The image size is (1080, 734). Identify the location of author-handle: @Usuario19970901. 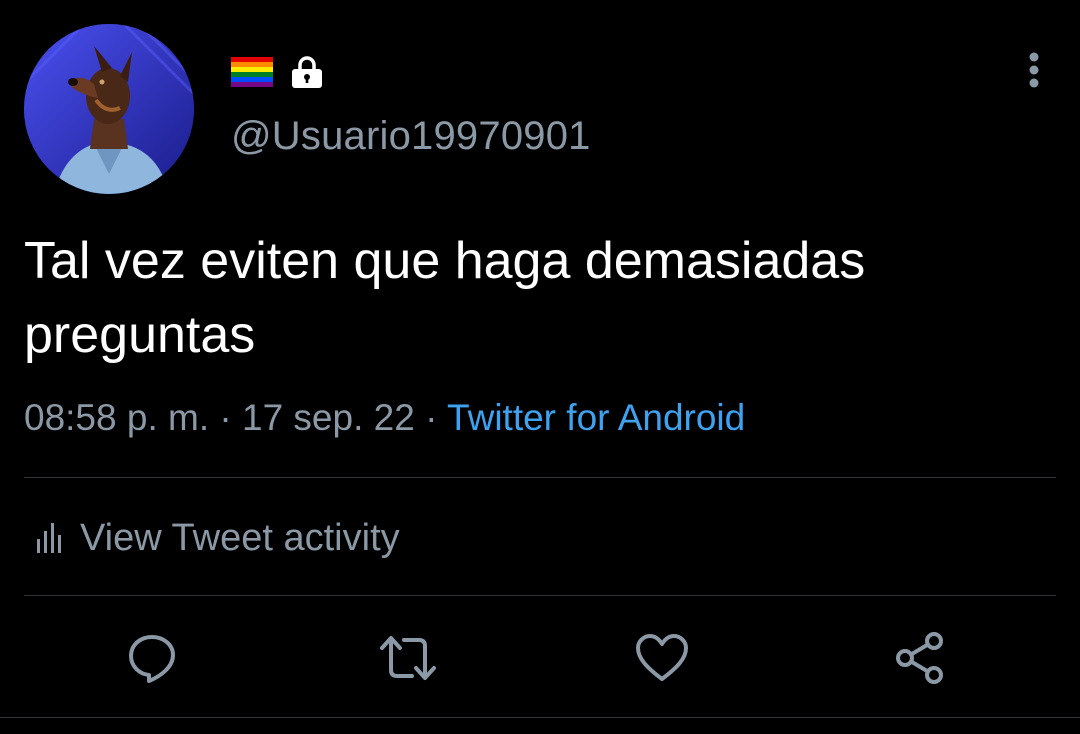
(411, 136).